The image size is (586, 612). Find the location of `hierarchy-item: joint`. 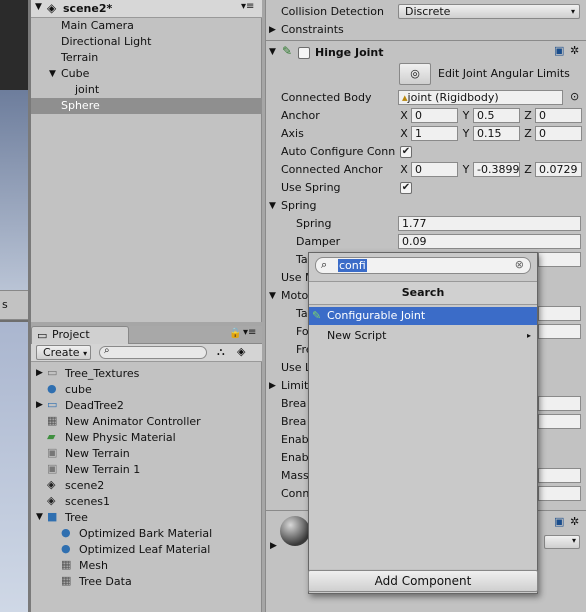

hierarchy-item: joint is located at coordinates (87, 90).